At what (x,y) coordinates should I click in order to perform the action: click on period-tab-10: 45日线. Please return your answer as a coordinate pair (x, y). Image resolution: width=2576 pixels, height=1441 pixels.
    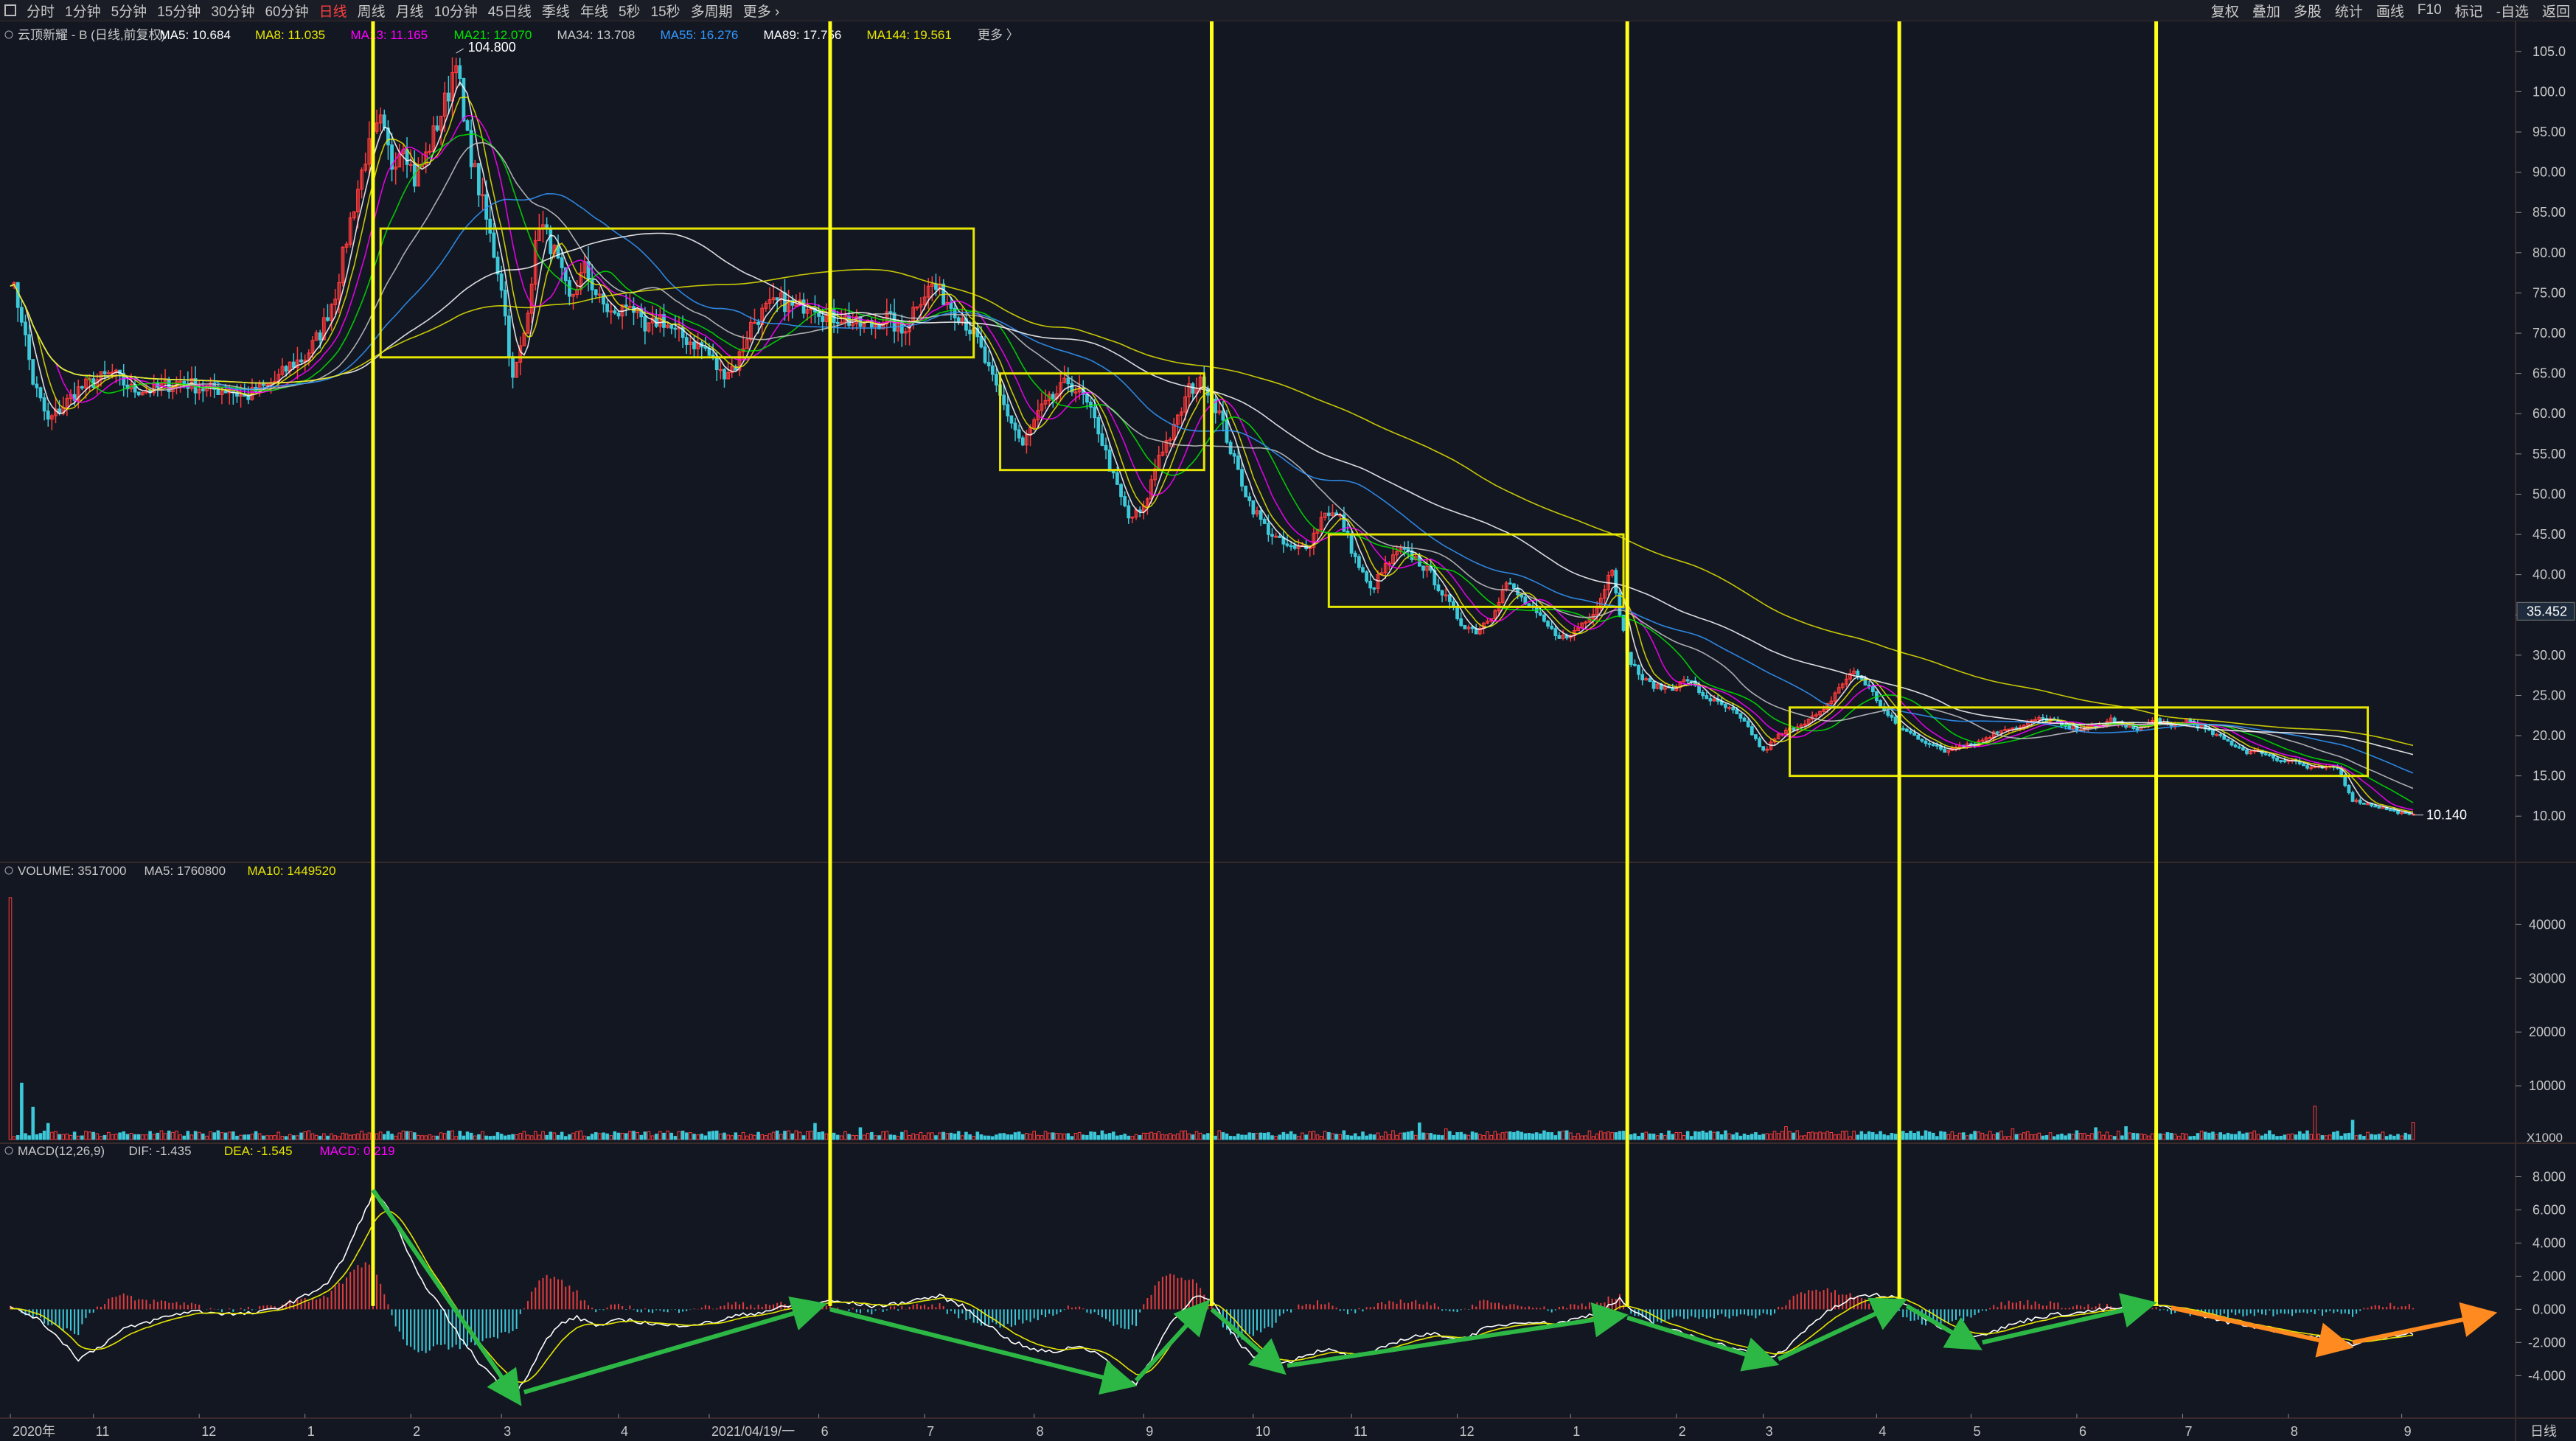
    Looking at the image, I should click on (510, 11).